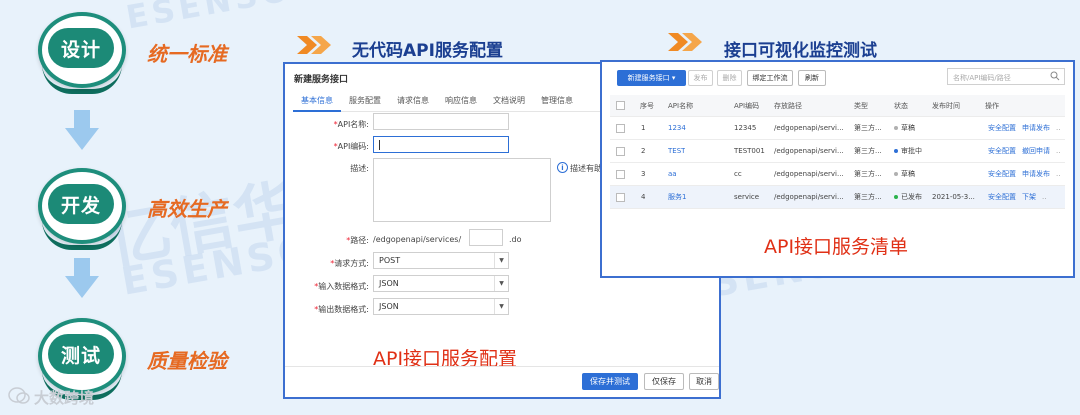 This screenshot has width=1080, height=415. Describe the element at coordinates (908, 197) in the screenshot. I see `row-status: 已发布` at that location.